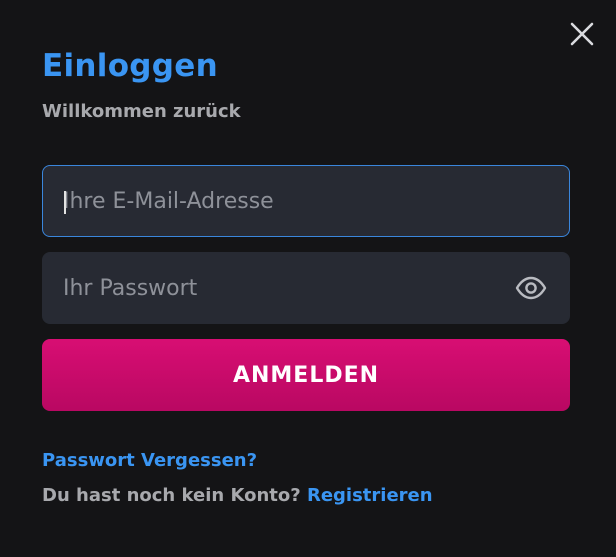 The image size is (616, 557). I want to click on password-field-container, so click(306, 288).